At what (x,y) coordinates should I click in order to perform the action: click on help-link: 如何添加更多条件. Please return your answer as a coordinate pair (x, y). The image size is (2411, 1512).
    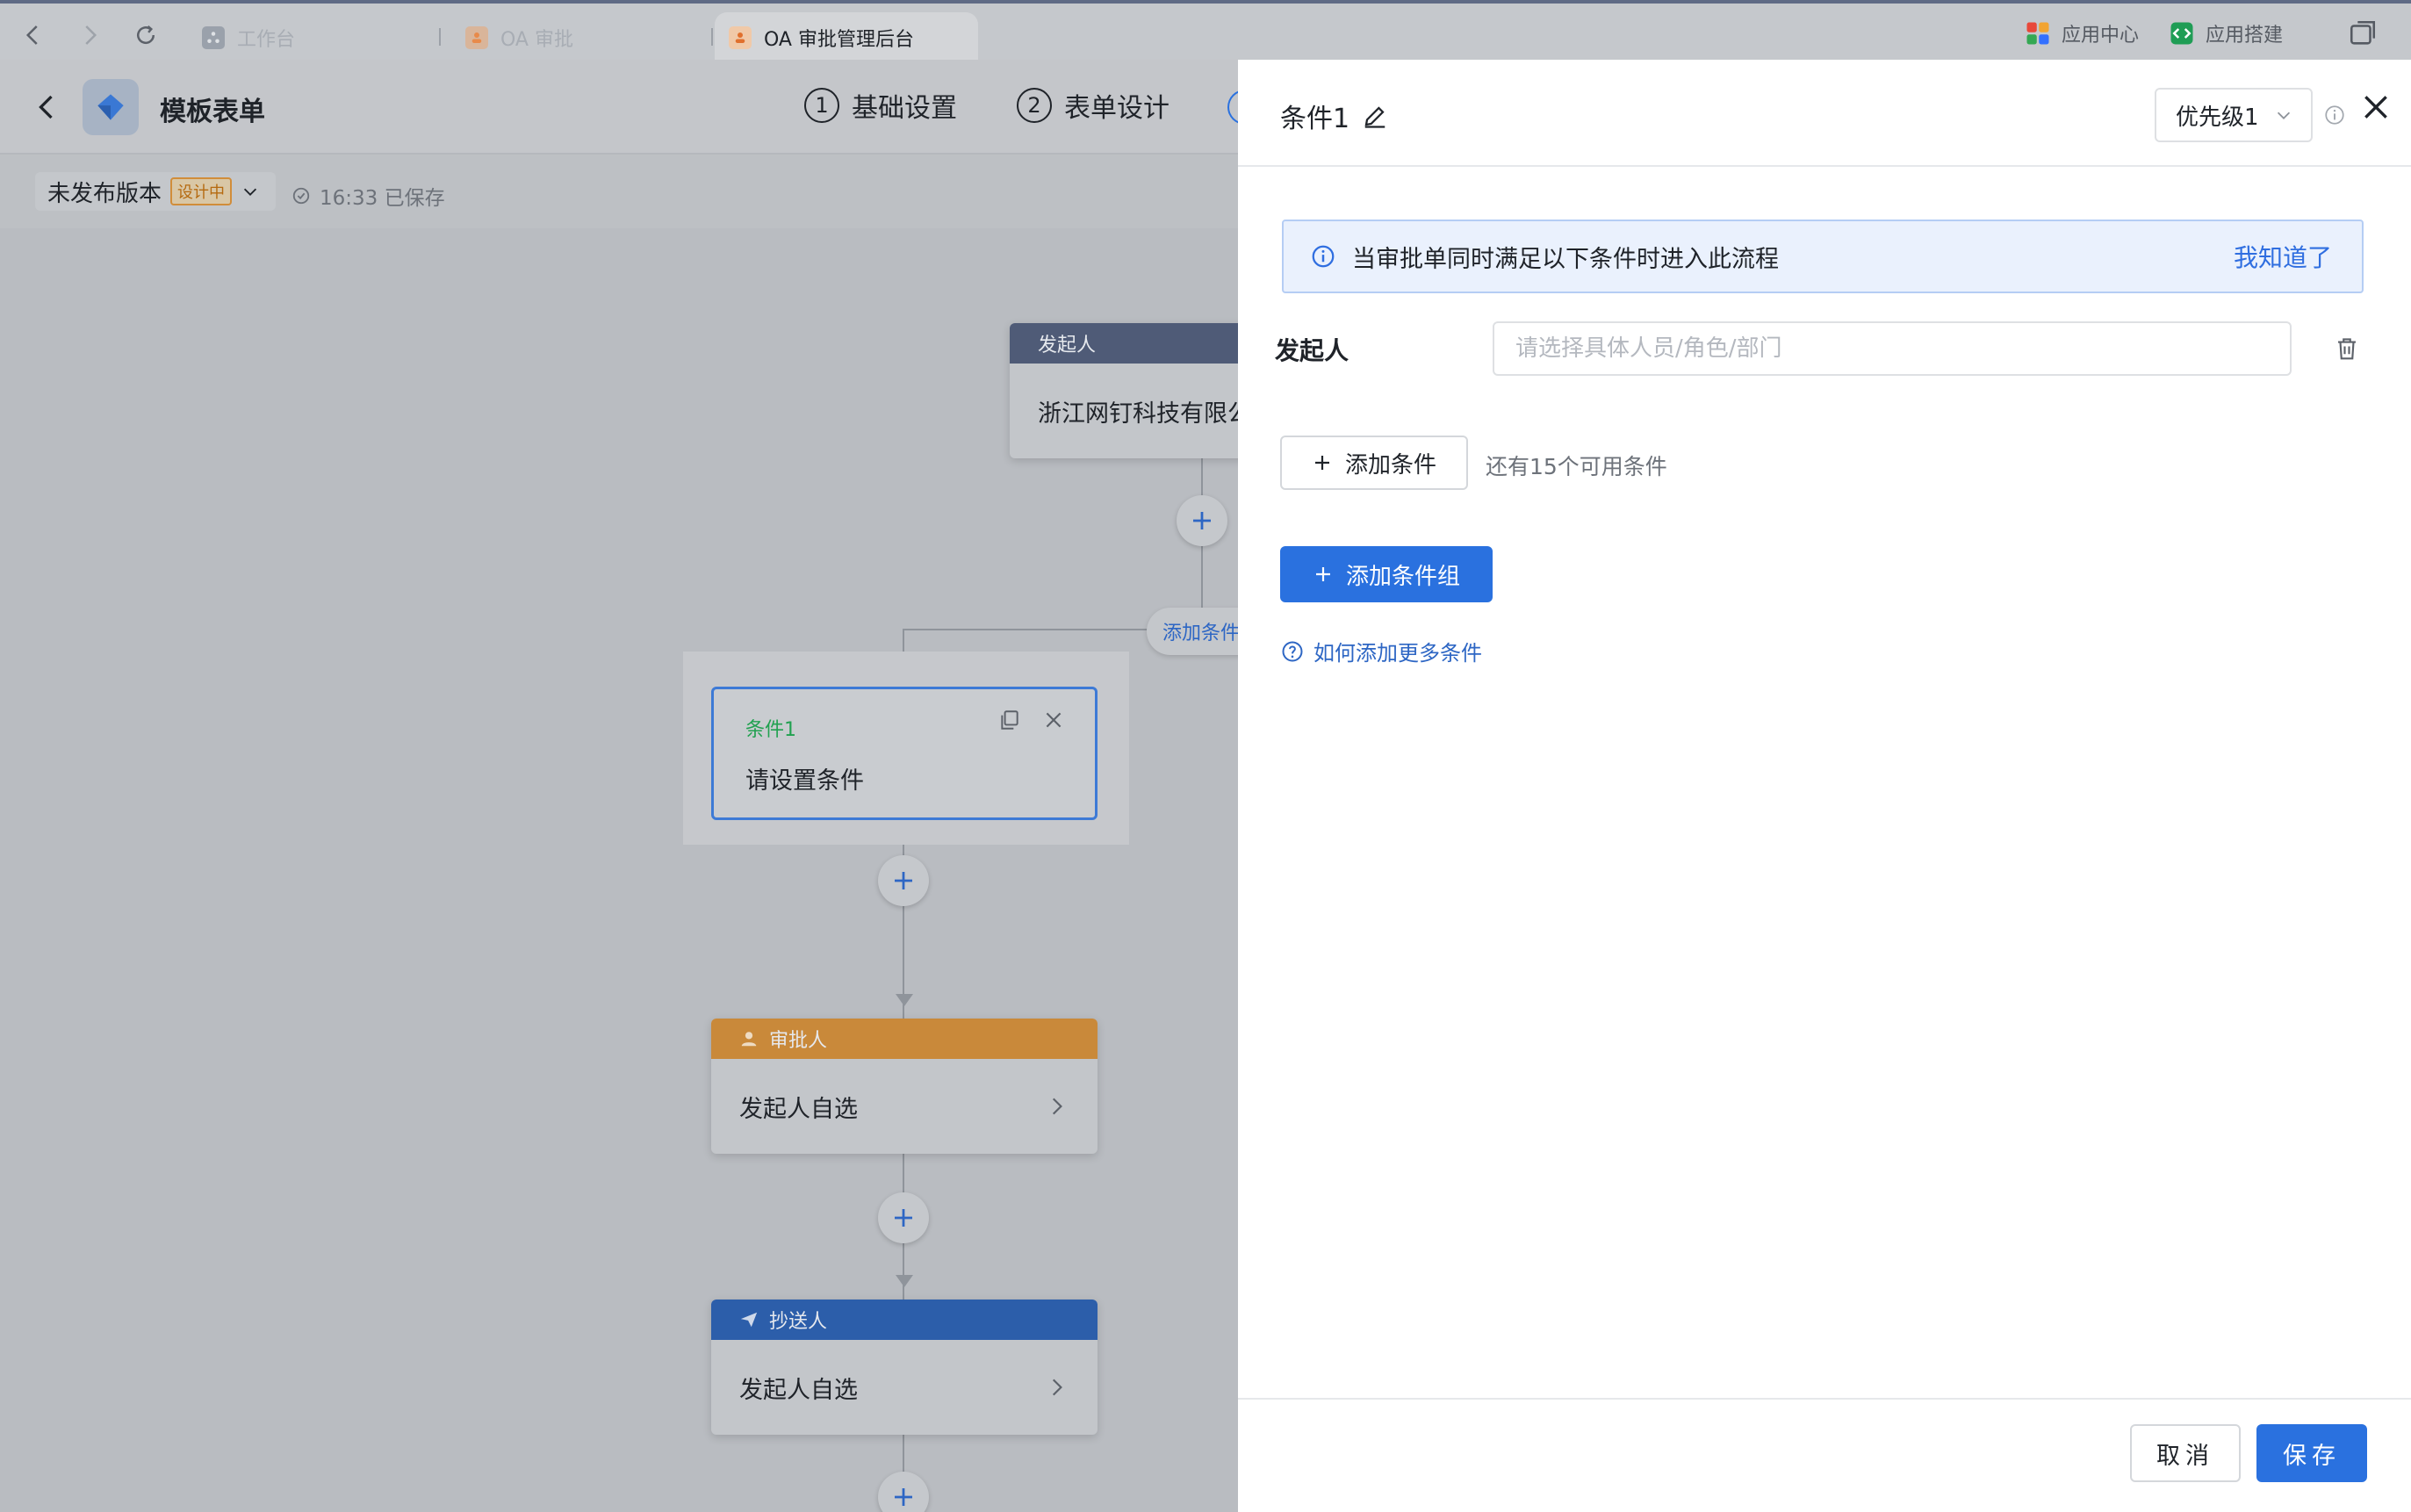
    Looking at the image, I should click on (1381, 651).